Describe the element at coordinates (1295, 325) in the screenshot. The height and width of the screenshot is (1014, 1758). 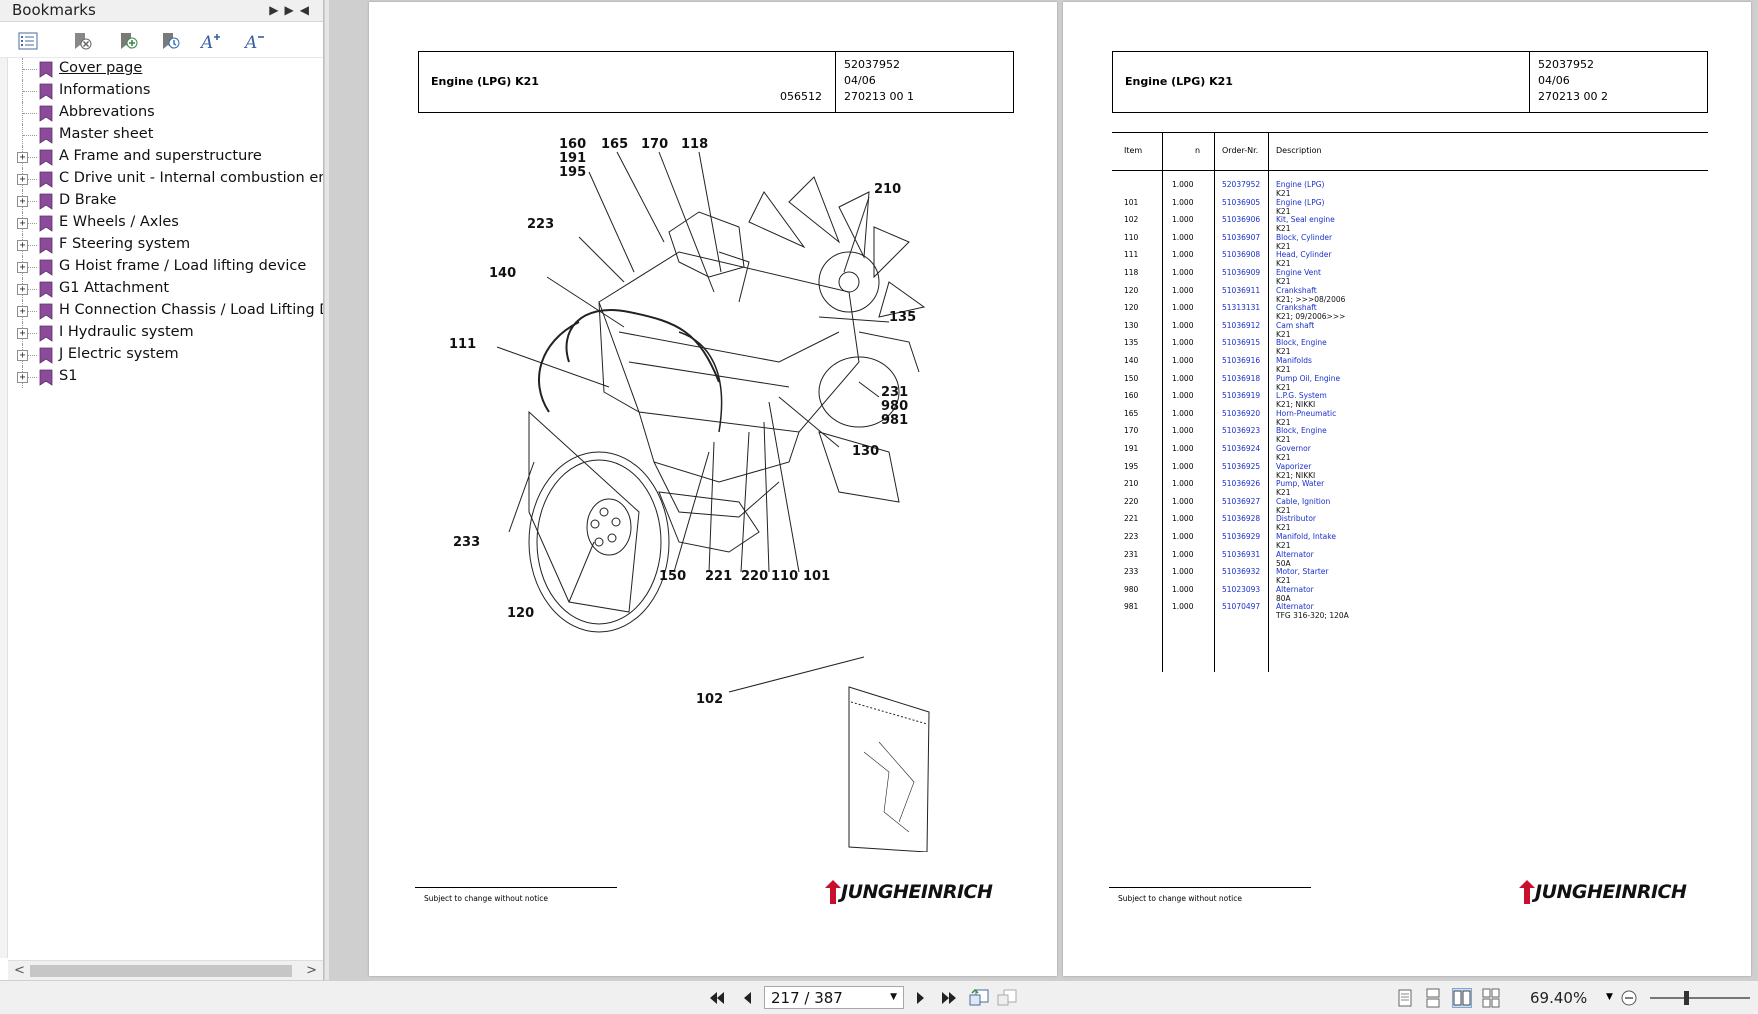
I see `description-link: Cam shaft` at that location.